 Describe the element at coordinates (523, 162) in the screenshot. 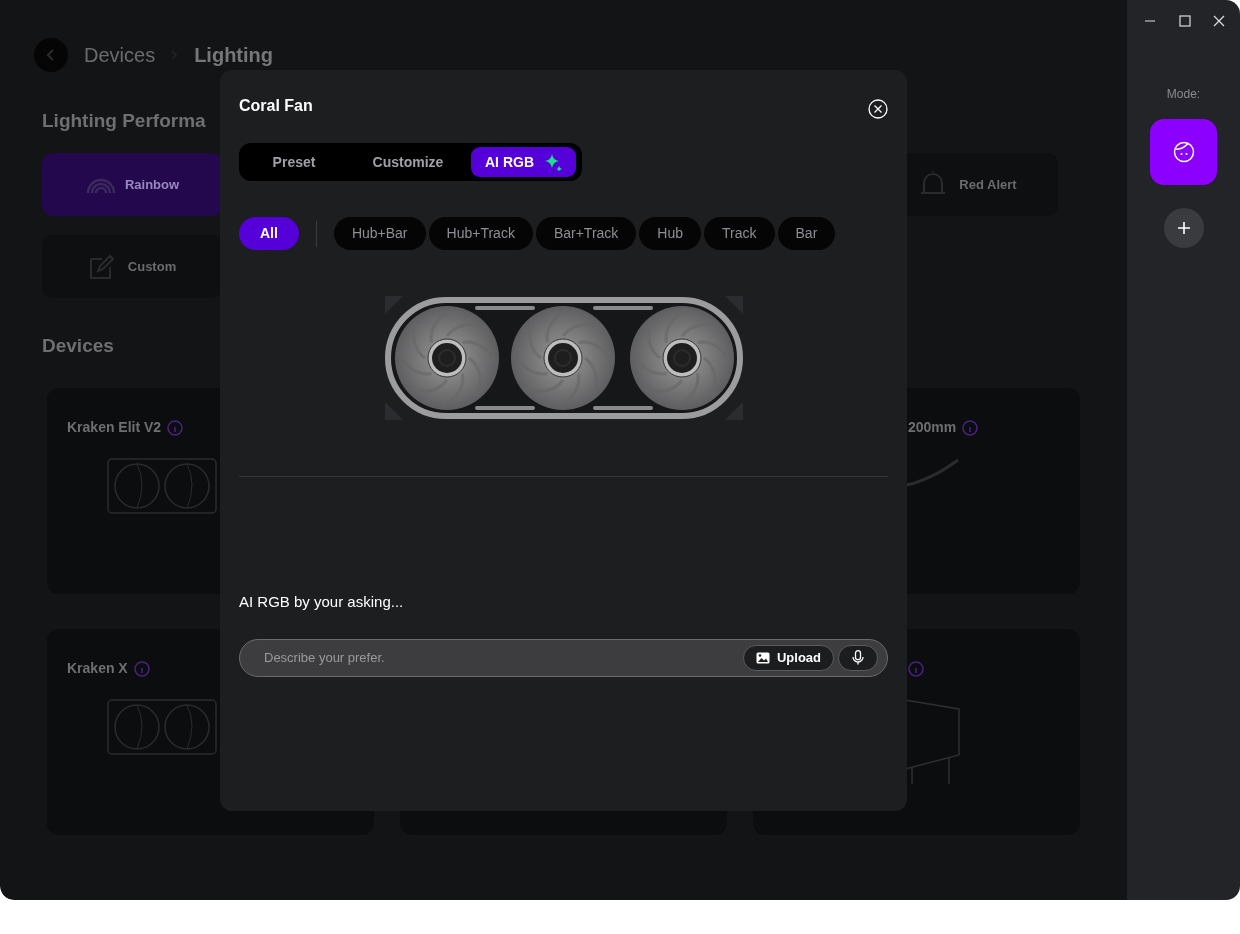

I see `tab: AI RGB` at that location.